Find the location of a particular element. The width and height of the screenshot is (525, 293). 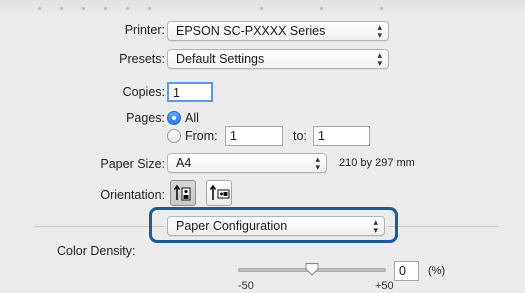

color-density-field: 0 is located at coordinates (406, 271).